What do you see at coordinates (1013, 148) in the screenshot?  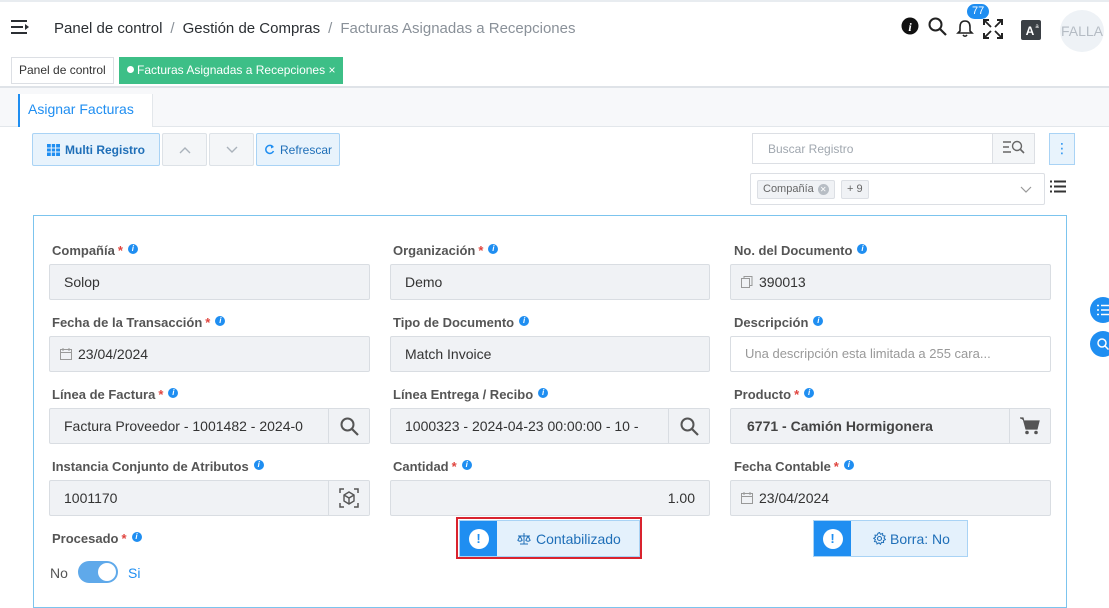 I see `search-button` at bounding box center [1013, 148].